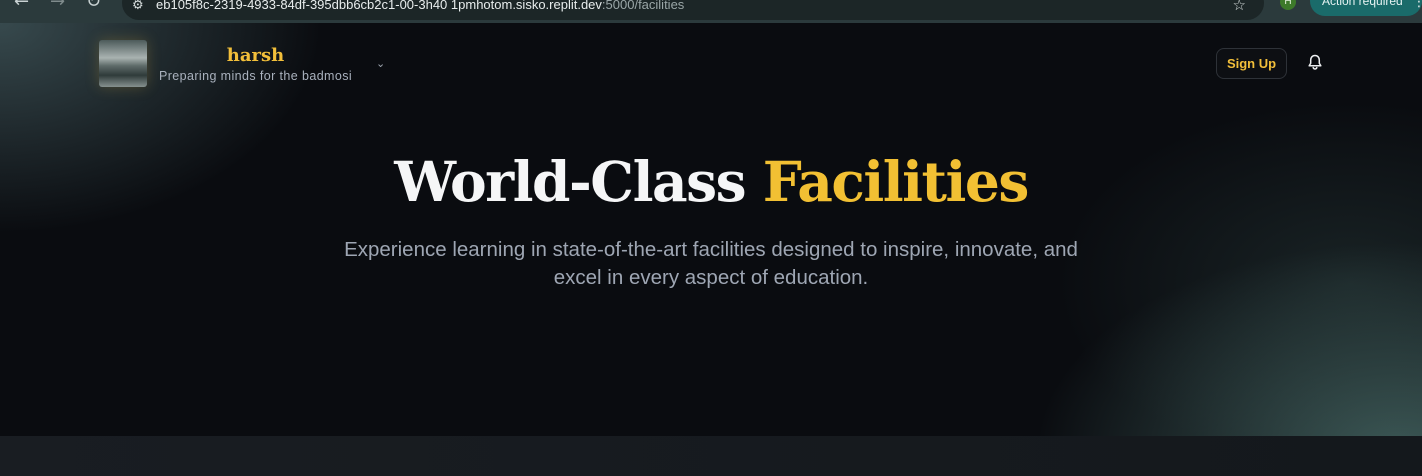 This screenshot has width=1422, height=476. Describe the element at coordinates (1239, 7) in the screenshot. I see `star-icon: ☆` at that location.